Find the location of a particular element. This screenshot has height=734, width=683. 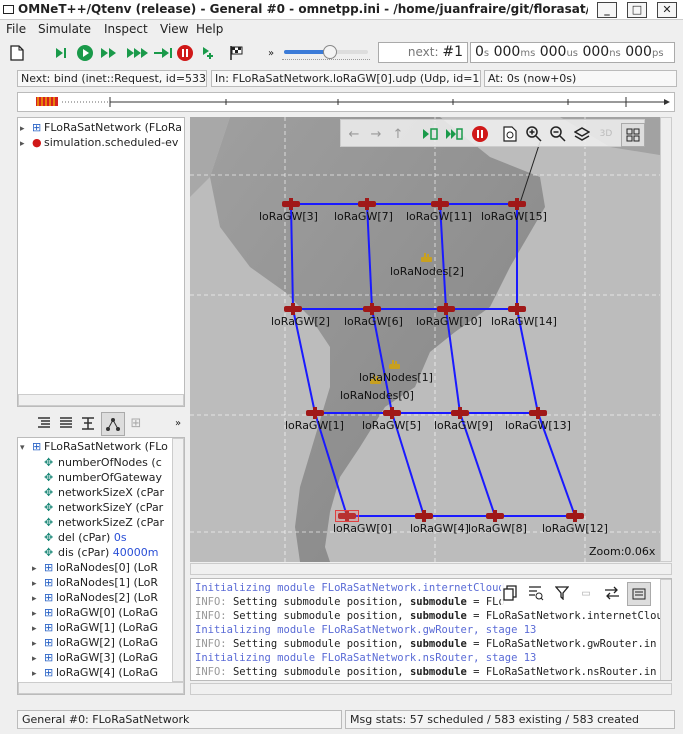

layers-icon is located at coordinates (582, 134).